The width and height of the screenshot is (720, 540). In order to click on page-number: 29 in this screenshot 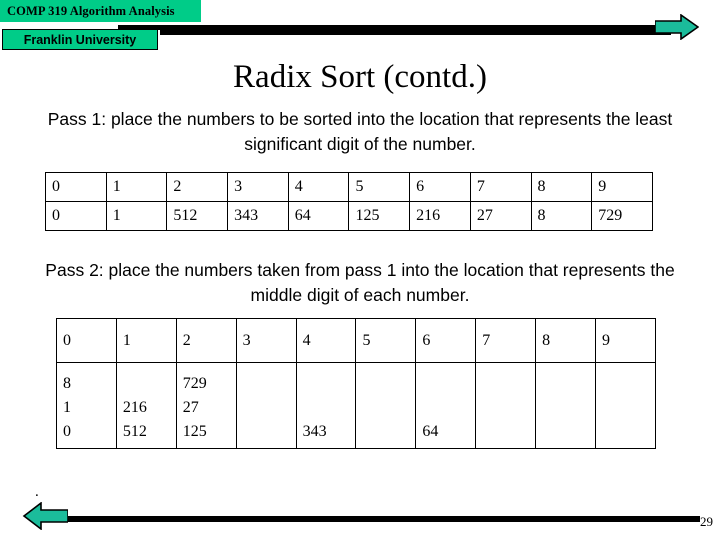, I will do `click(706, 521)`.